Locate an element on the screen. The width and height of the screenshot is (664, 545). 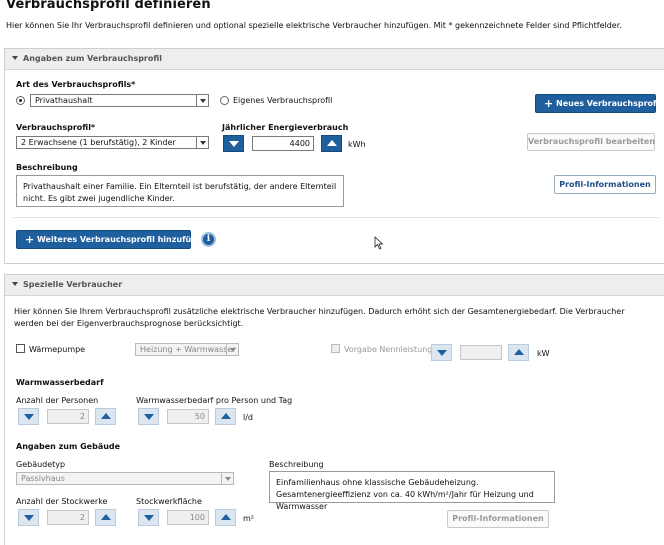
radio-own-profile is located at coordinates (224, 100).